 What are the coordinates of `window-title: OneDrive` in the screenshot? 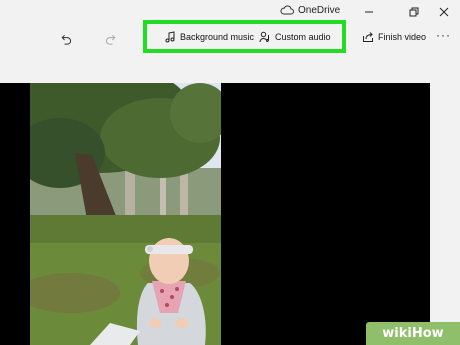 It's located at (319, 10).